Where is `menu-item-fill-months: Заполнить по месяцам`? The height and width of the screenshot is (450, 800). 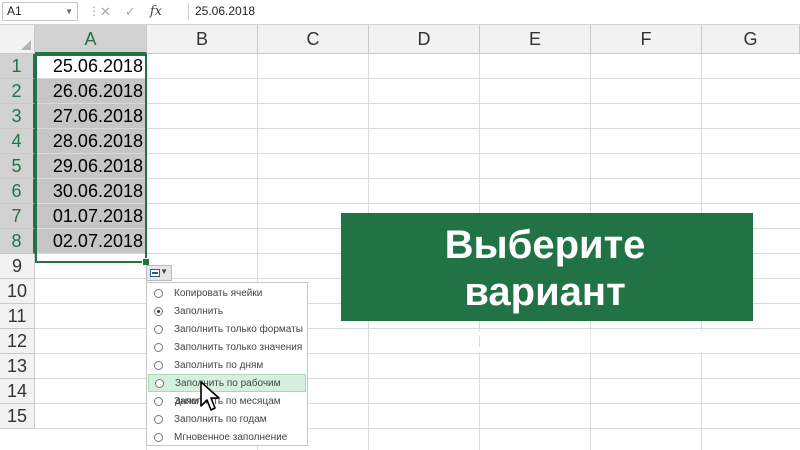
menu-item-fill-months: Заполнить по месяцам is located at coordinates (227, 402).